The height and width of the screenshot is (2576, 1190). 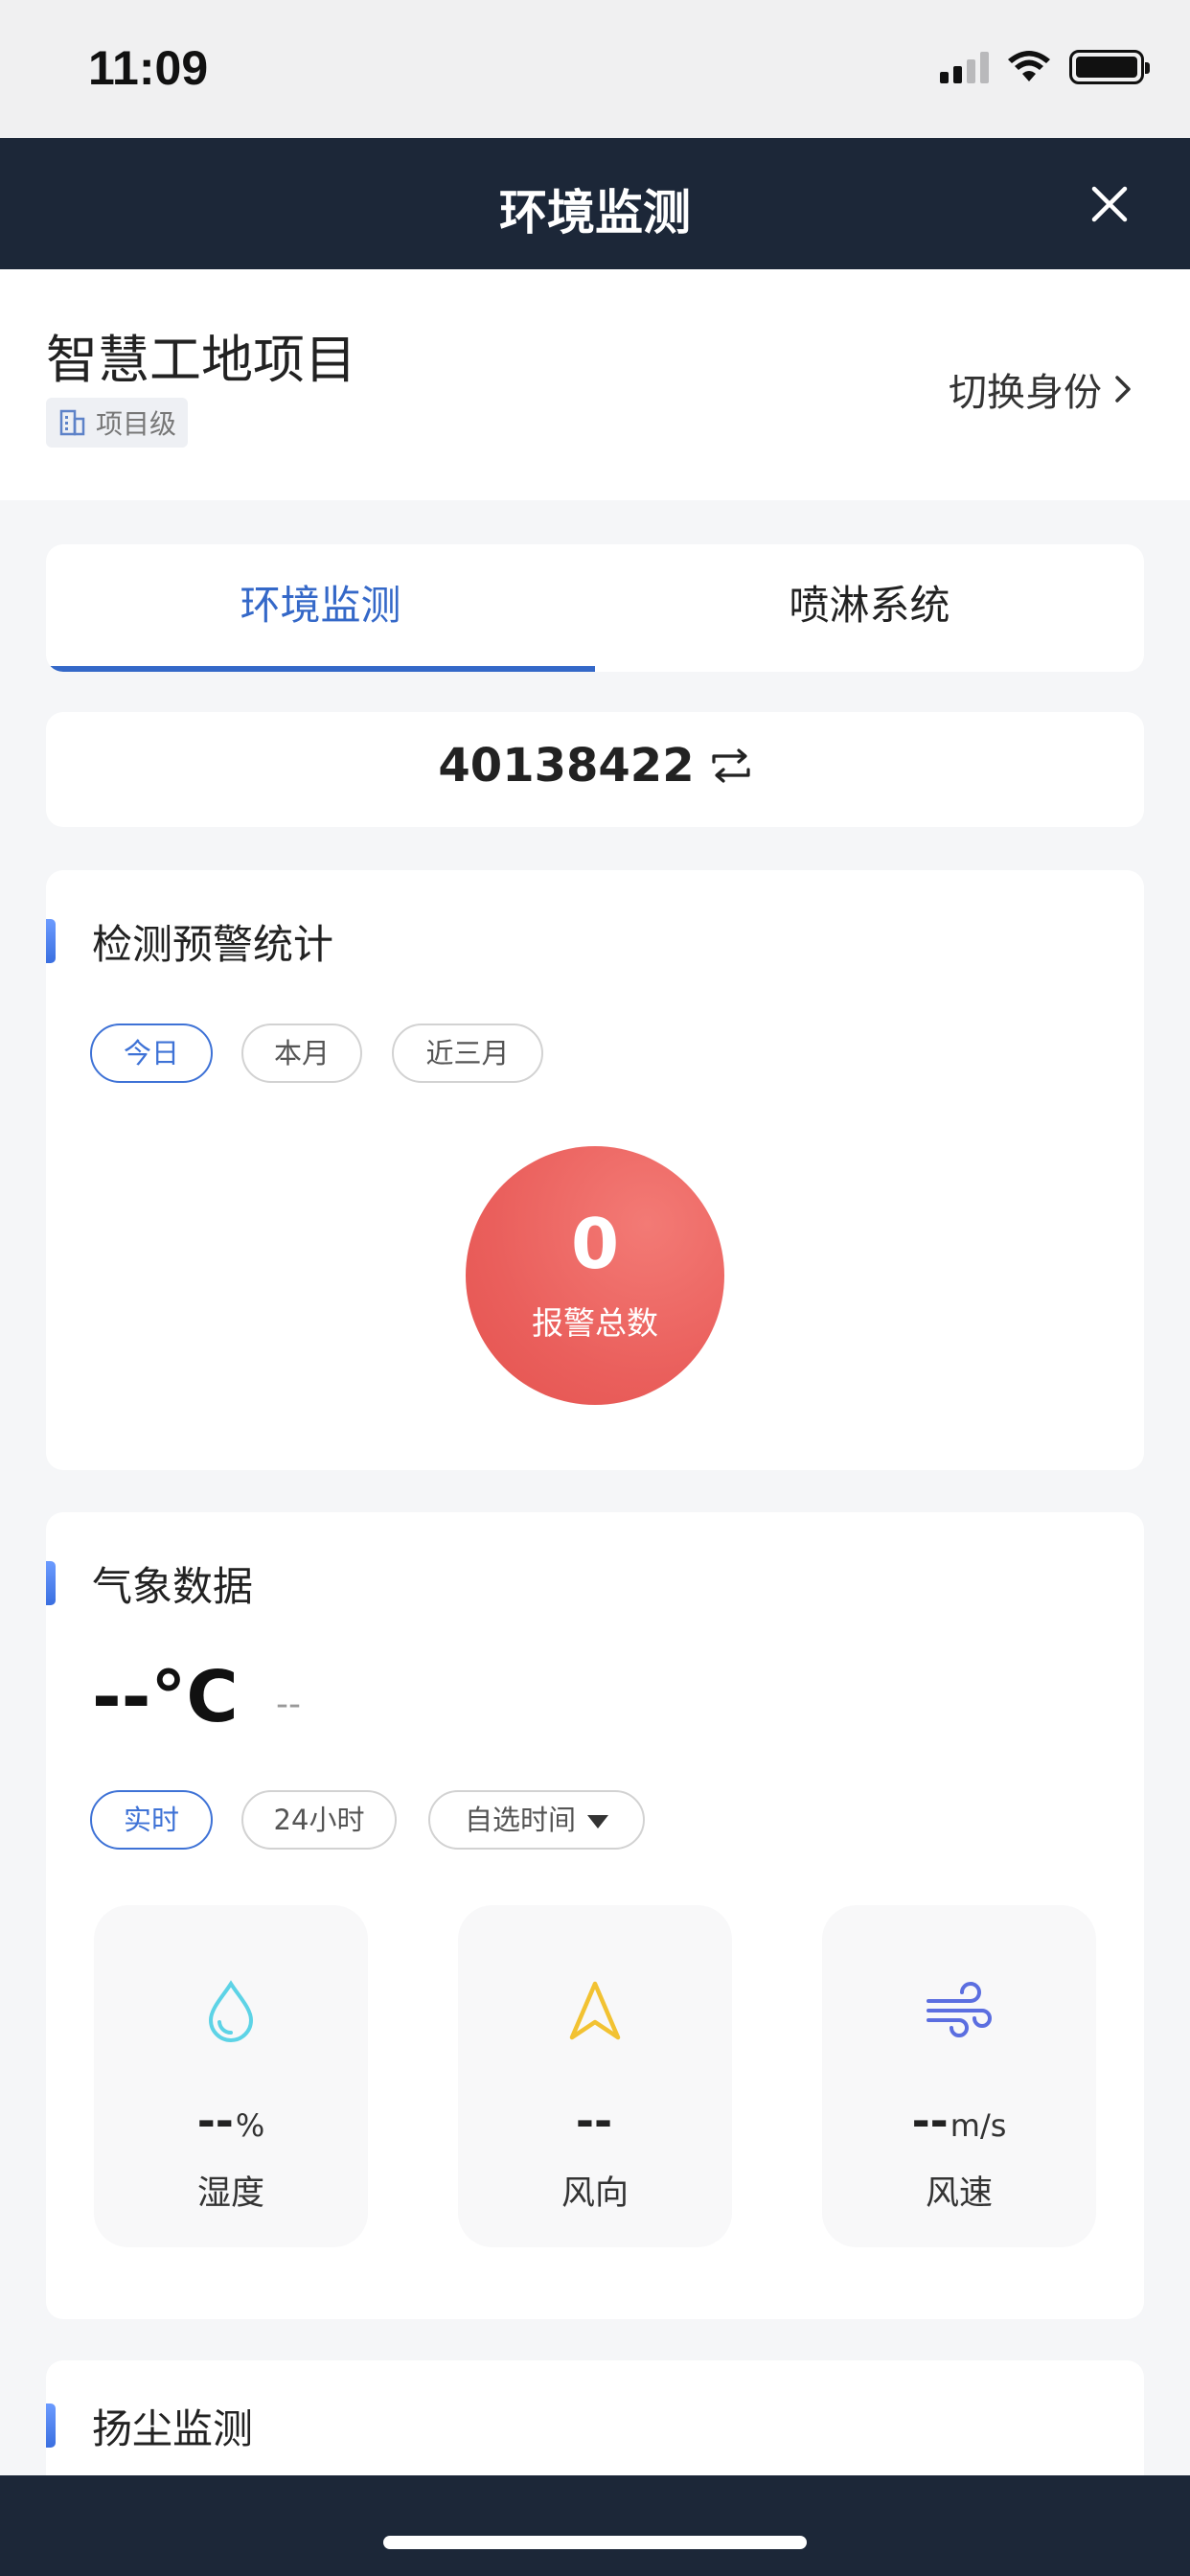 I want to click on project-name: 智慧工地项目, so click(x=201, y=360).